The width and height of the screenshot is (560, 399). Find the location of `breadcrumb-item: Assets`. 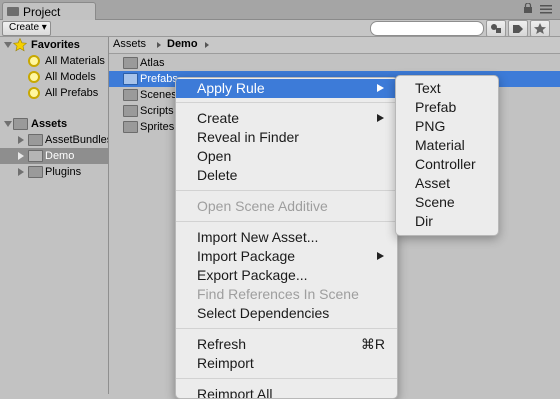

breadcrumb-item: Assets is located at coordinates (129, 44).